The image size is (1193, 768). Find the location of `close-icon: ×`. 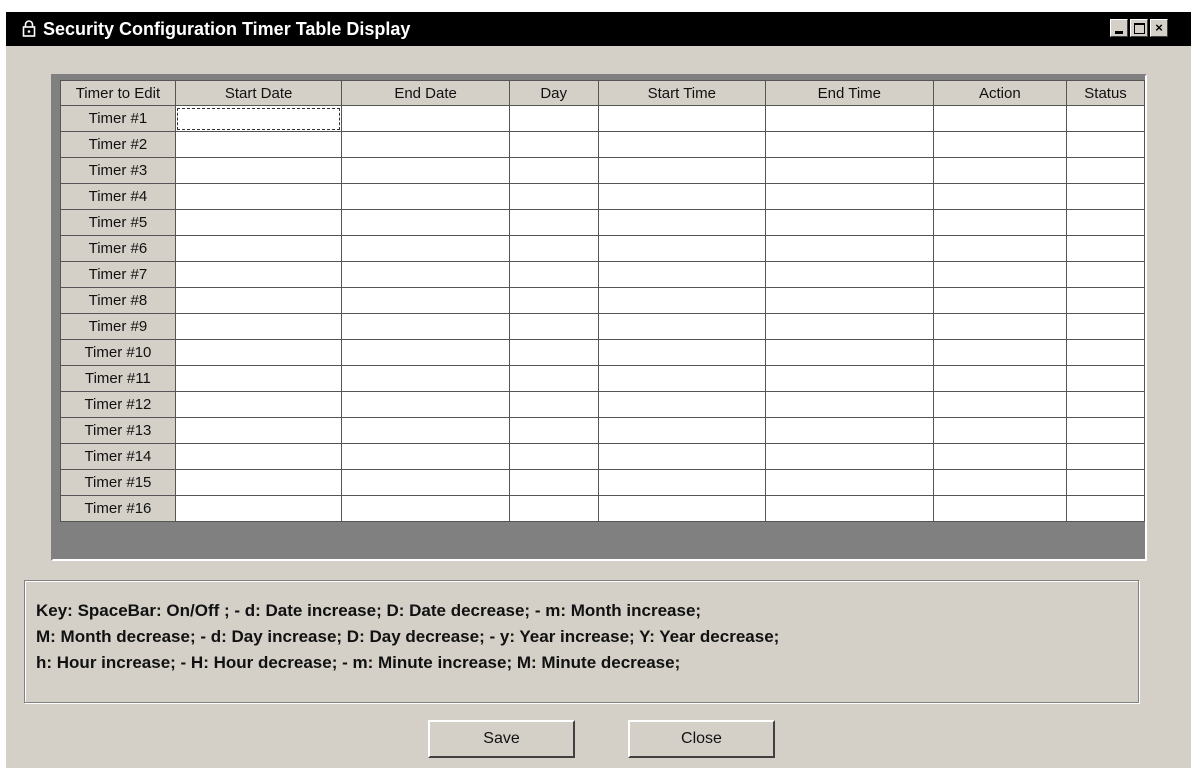

close-icon: × is located at coordinates (1159, 28).